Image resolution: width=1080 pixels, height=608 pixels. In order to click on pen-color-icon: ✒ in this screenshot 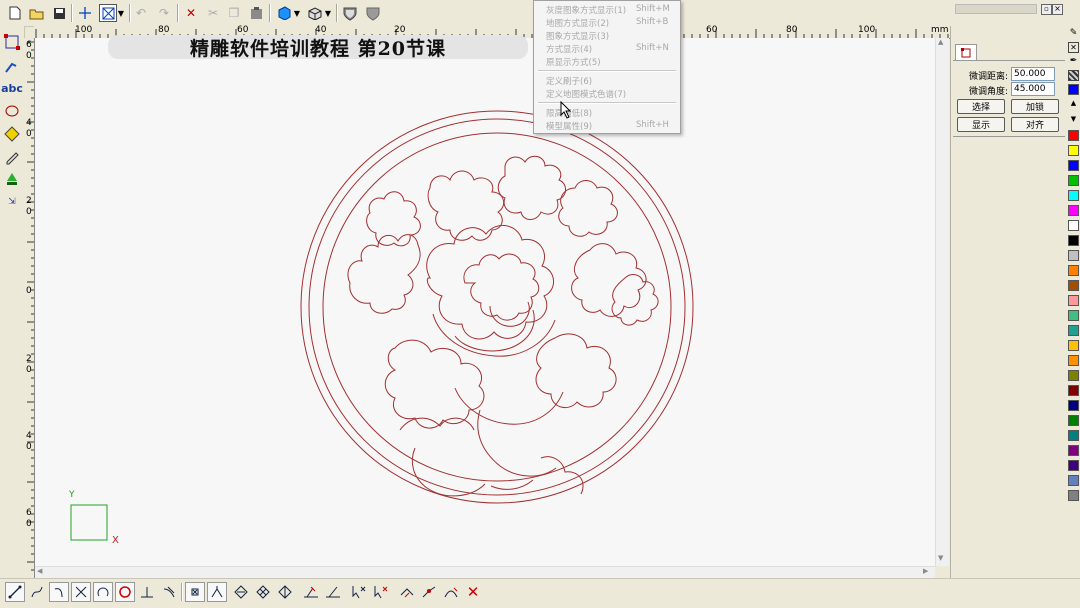, I will do `click(1073, 61)`.